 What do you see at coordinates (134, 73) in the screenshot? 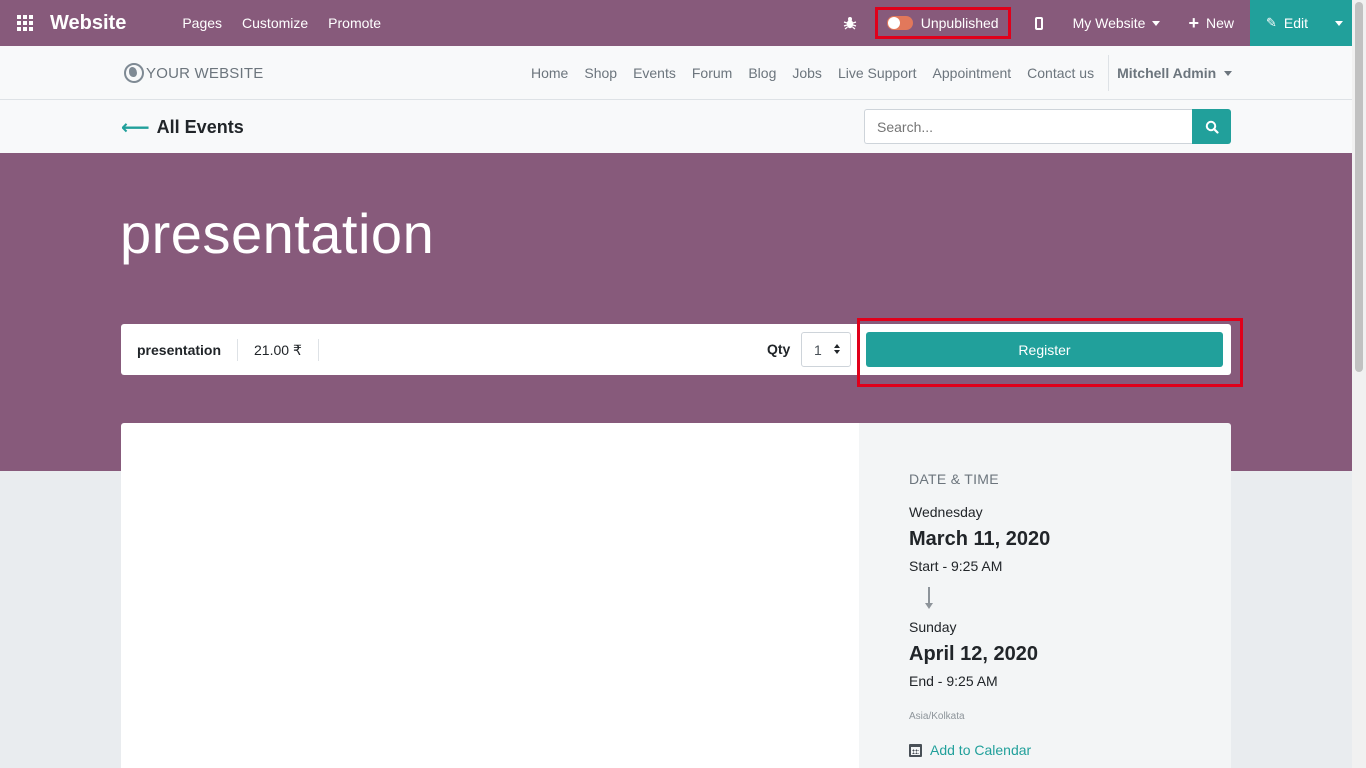
I see `globe-icon` at bounding box center [134, 73].